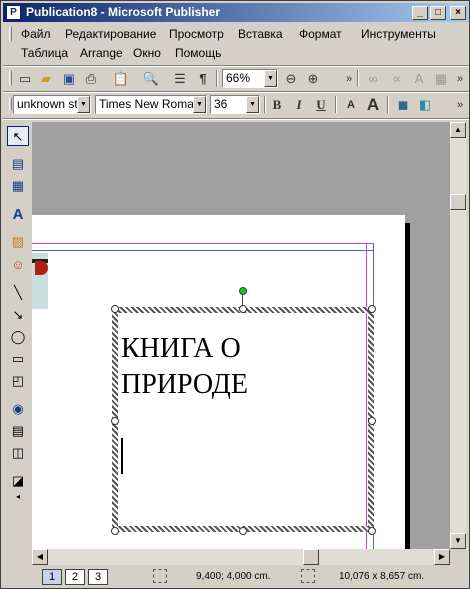 Image resolution: width=470 pixels, height=589 pixels. Describe the element at coordinates (236, 119) in the screenshot. I see `separator` at that location.